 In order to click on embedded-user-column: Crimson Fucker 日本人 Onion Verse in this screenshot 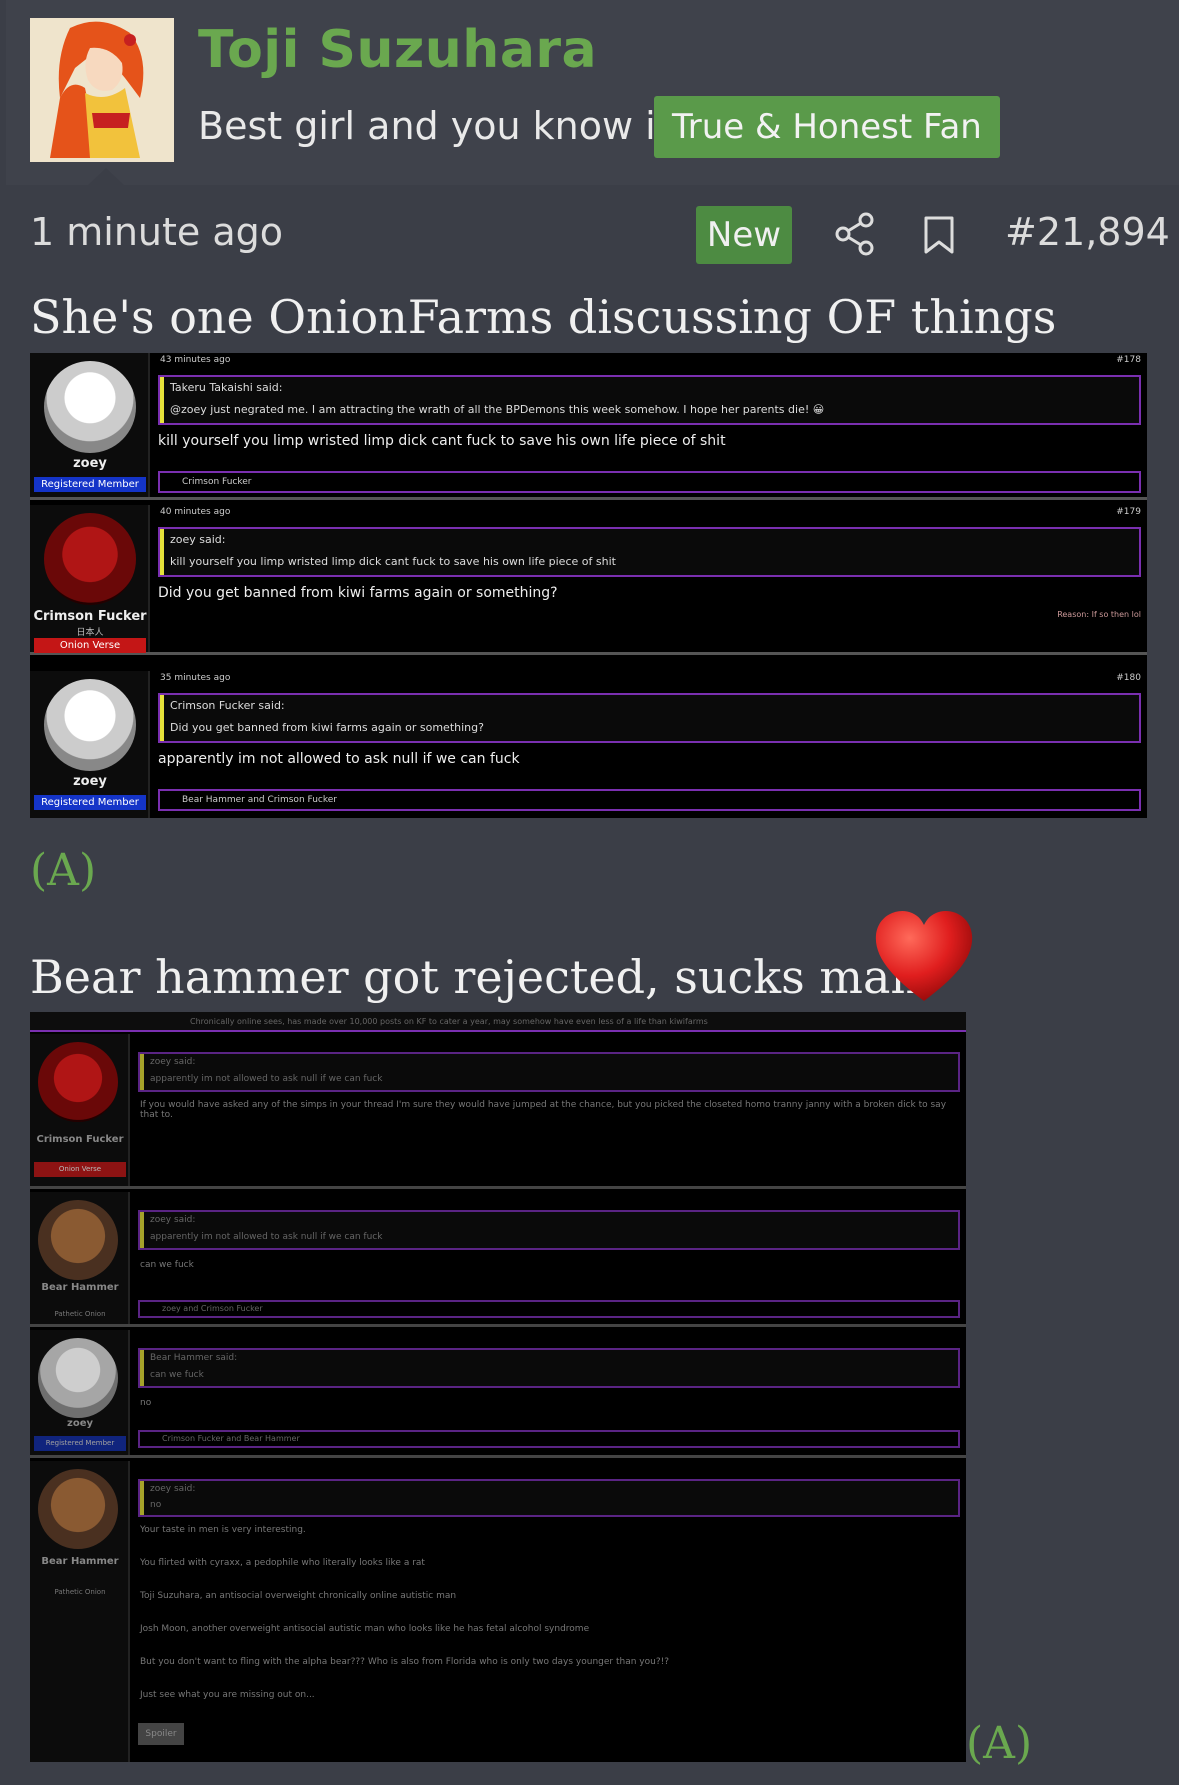, I will do `click(90, 579)`.